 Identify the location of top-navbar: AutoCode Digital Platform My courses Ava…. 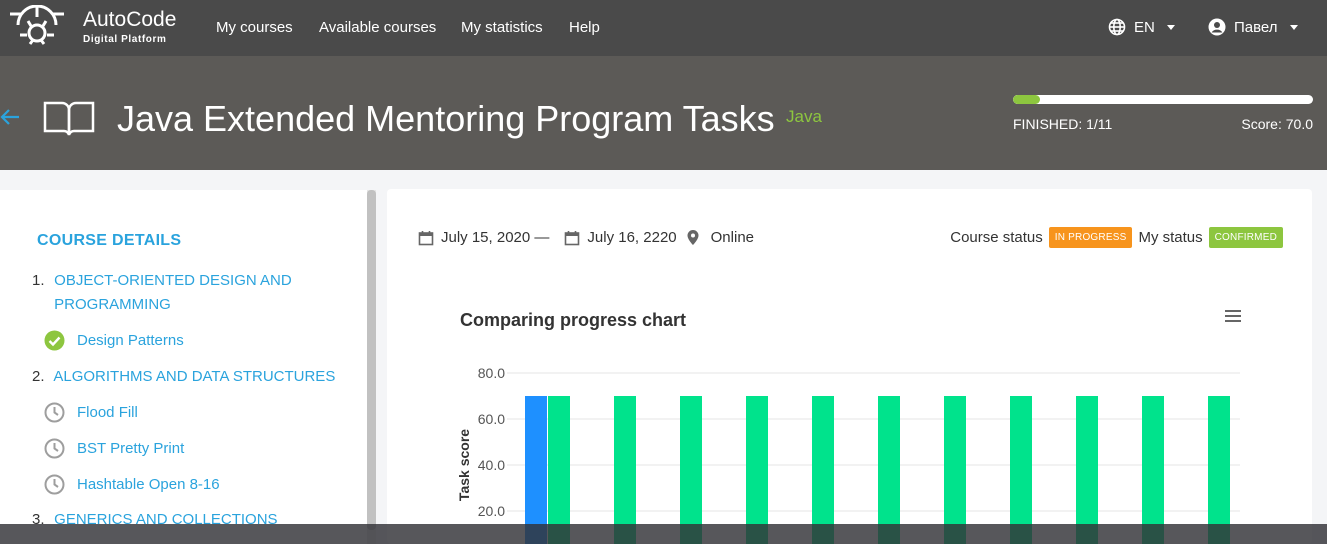
(663, 28).